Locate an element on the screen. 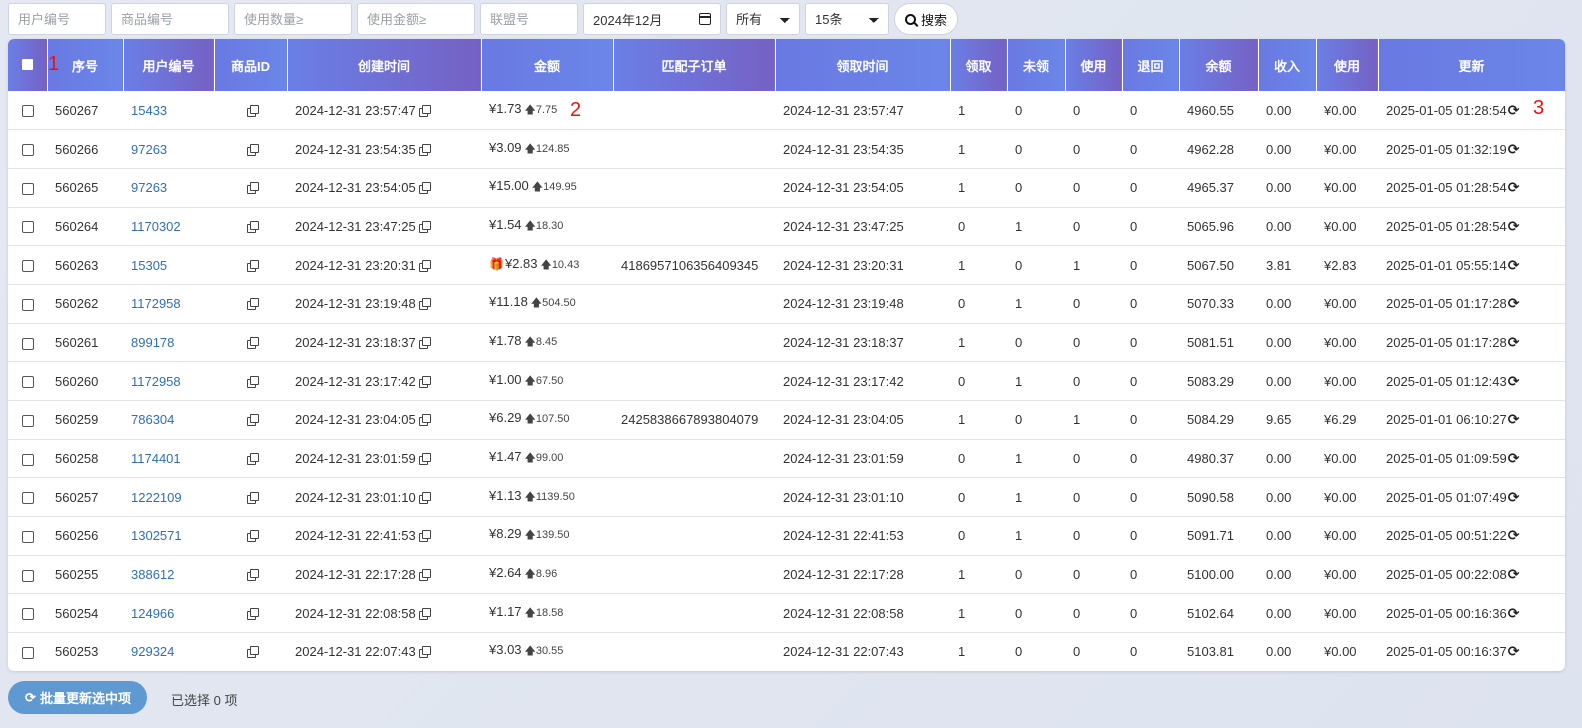 This screenshot has height=728, width=1582. user-id-cell: 388612 is located at coordinates (168, 574).